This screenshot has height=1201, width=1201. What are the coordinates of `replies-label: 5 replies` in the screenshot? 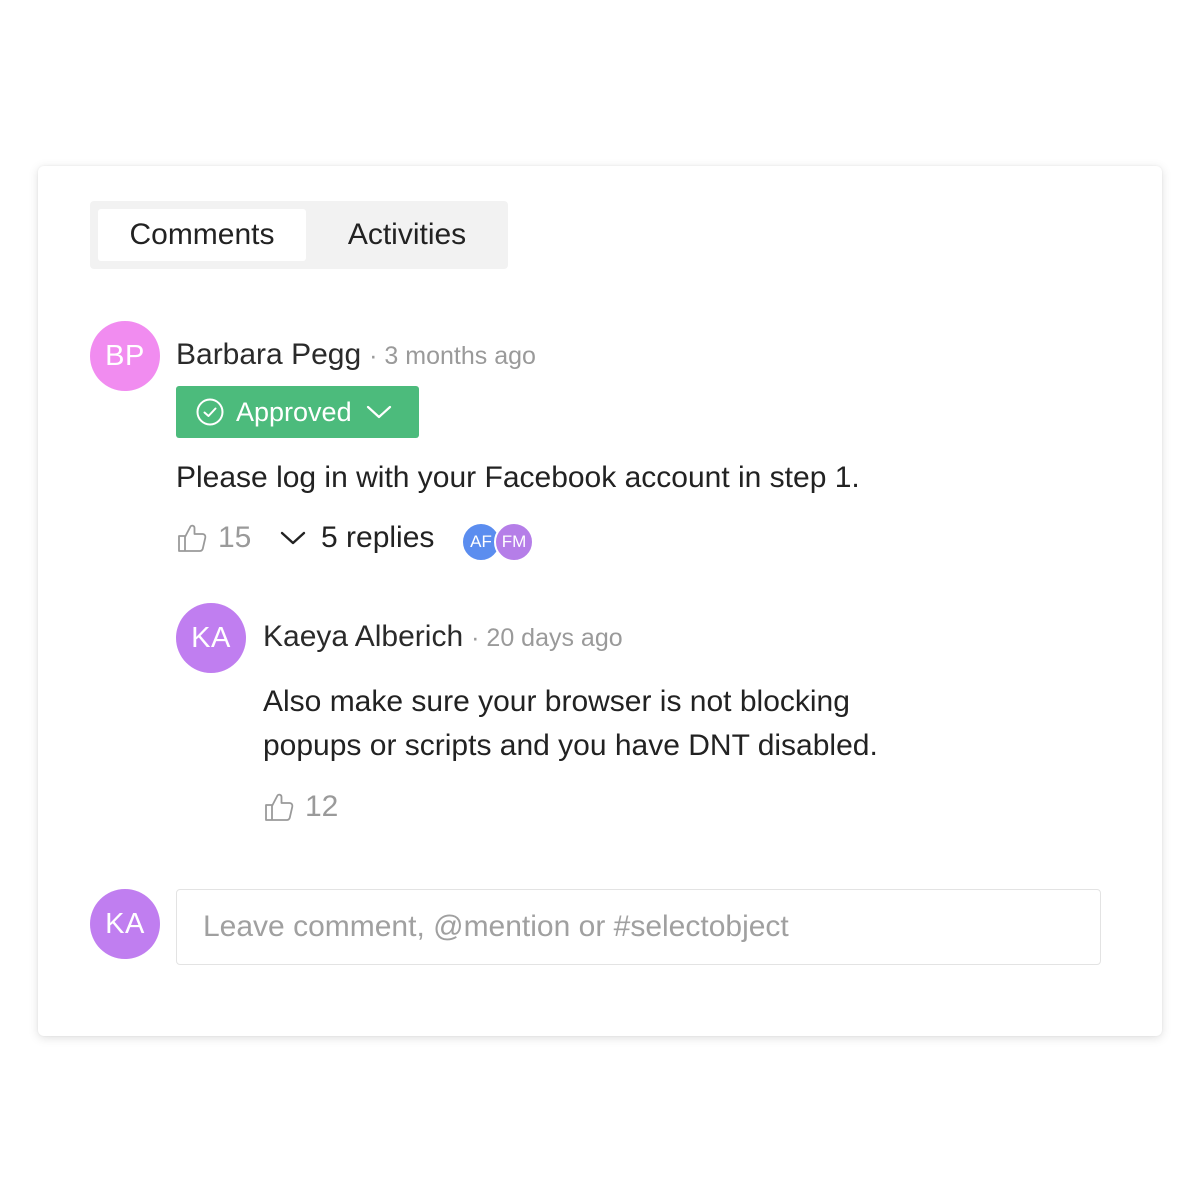 It's located at (378, 537).